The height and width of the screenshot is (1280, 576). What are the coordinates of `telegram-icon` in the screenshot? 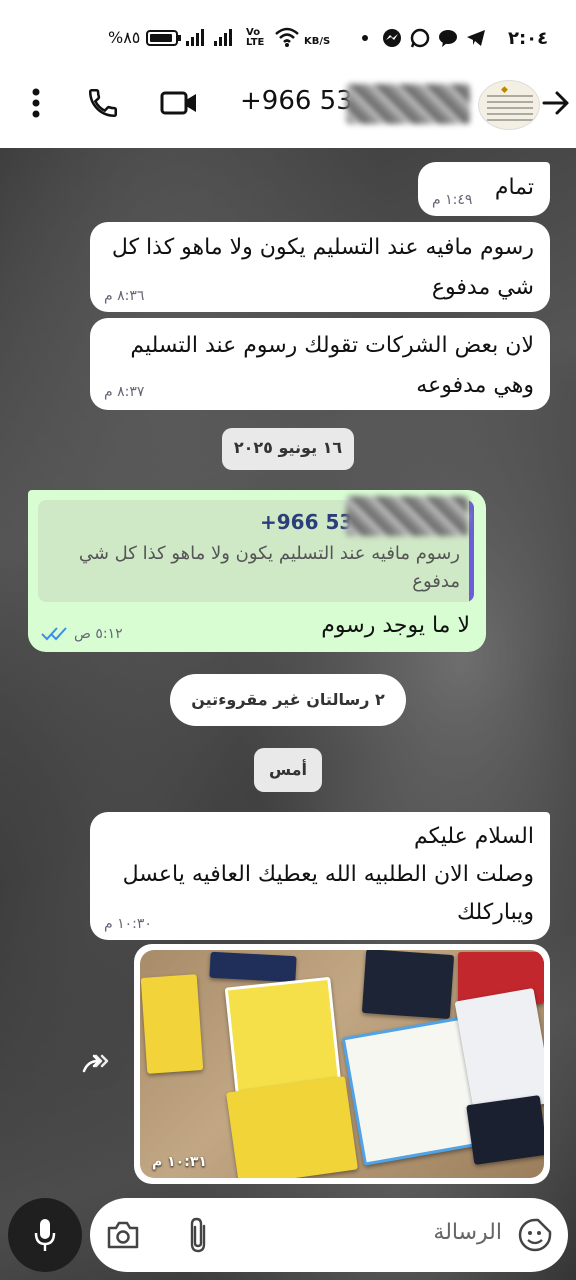 It's located at (476, 38).